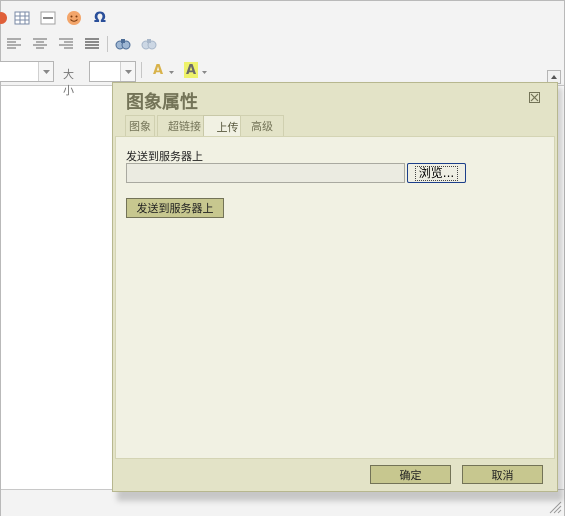  Describe the element at coordinates (164, 156) in the screenshot. I see `upload-field-label: 发送到服务器上` at that location.